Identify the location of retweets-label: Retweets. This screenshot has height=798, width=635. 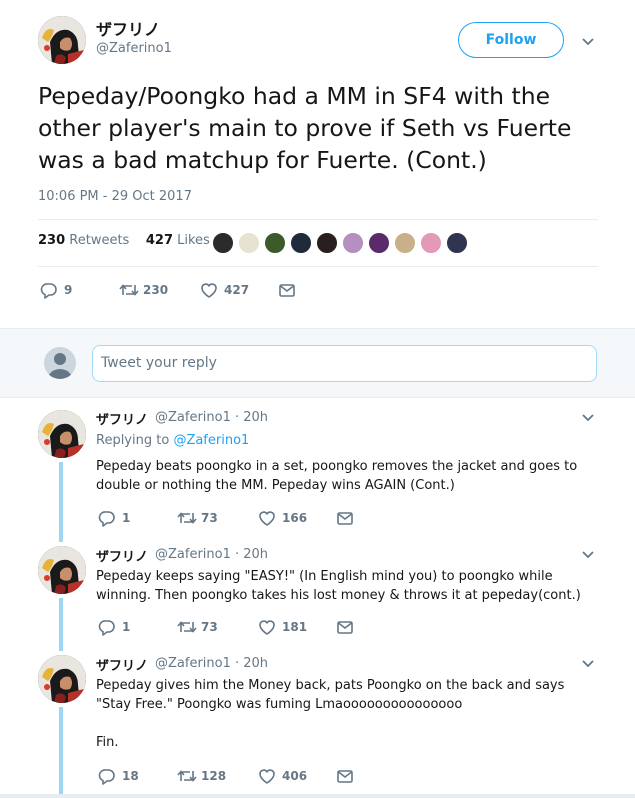
(99, 240).